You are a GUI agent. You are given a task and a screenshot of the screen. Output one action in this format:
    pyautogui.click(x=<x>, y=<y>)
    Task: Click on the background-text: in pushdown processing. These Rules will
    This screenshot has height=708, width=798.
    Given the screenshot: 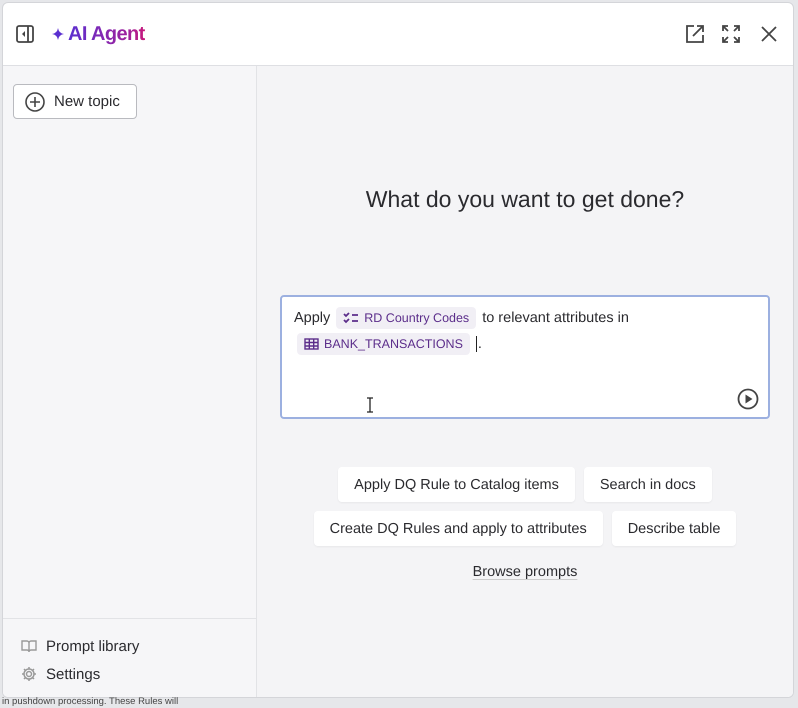 What is the action you would take?
    pyautogui.click(x=90, y=702)
    